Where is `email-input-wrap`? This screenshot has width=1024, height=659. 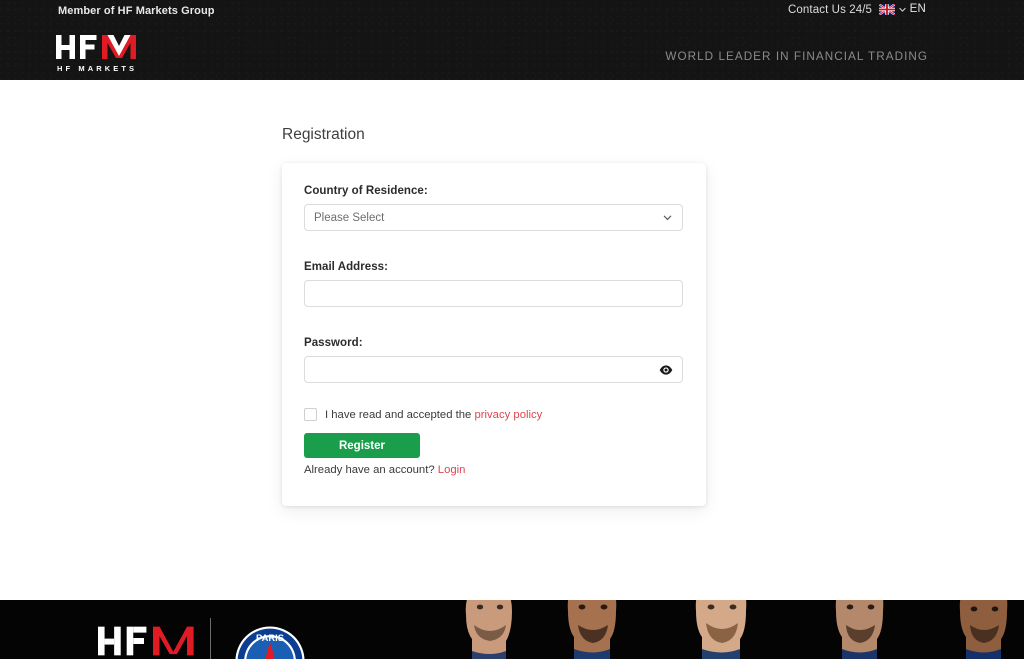
email-input-wrap is located at coordinates (493, 293).